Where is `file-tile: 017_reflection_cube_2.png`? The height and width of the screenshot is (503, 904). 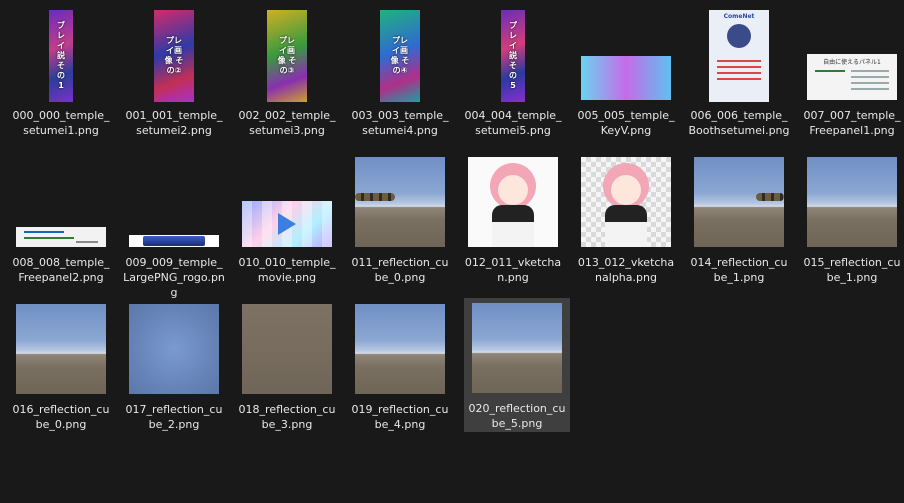
file-tile: 017_reflection_cube_2.png is located at coordinates (174, 366).